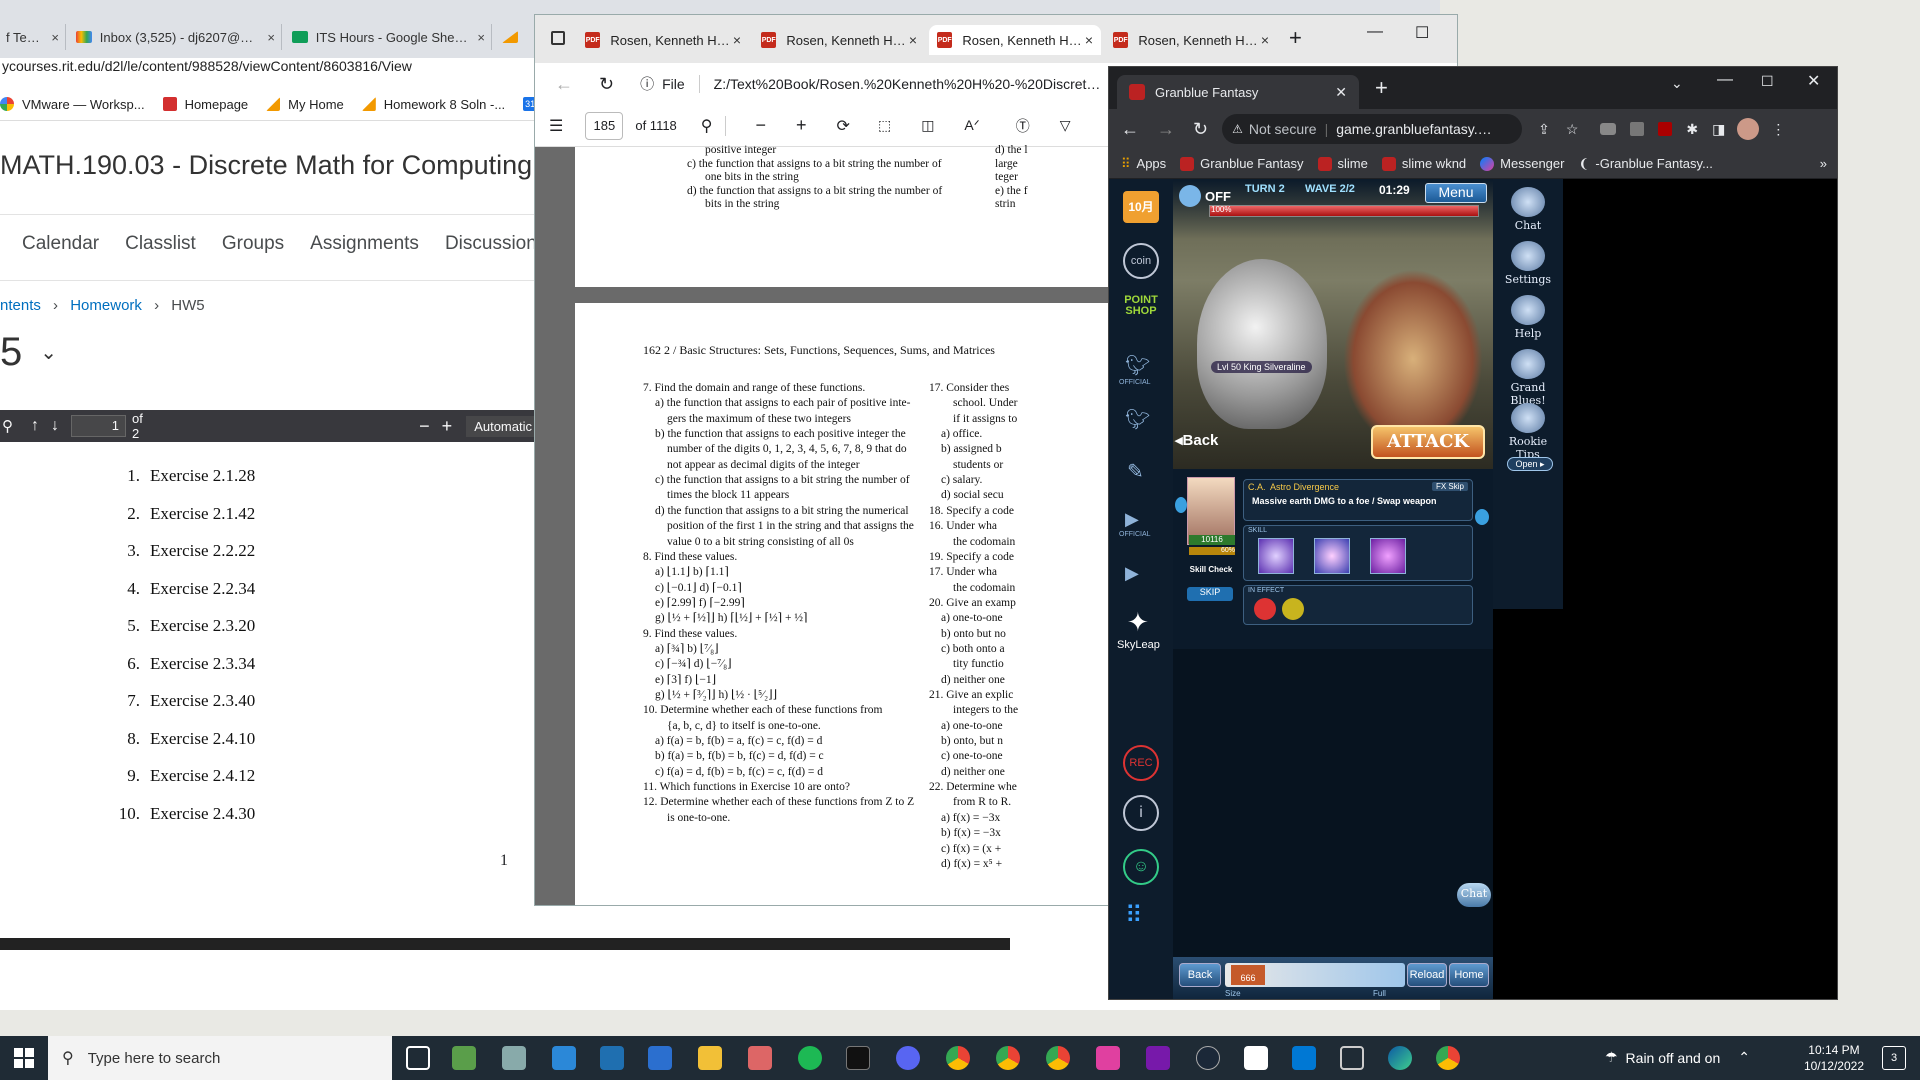 The height and width of the screenshot is (1080, 1920). I want to click on bookmark-slime-wknd: slime wknd, so click(1434, 163).